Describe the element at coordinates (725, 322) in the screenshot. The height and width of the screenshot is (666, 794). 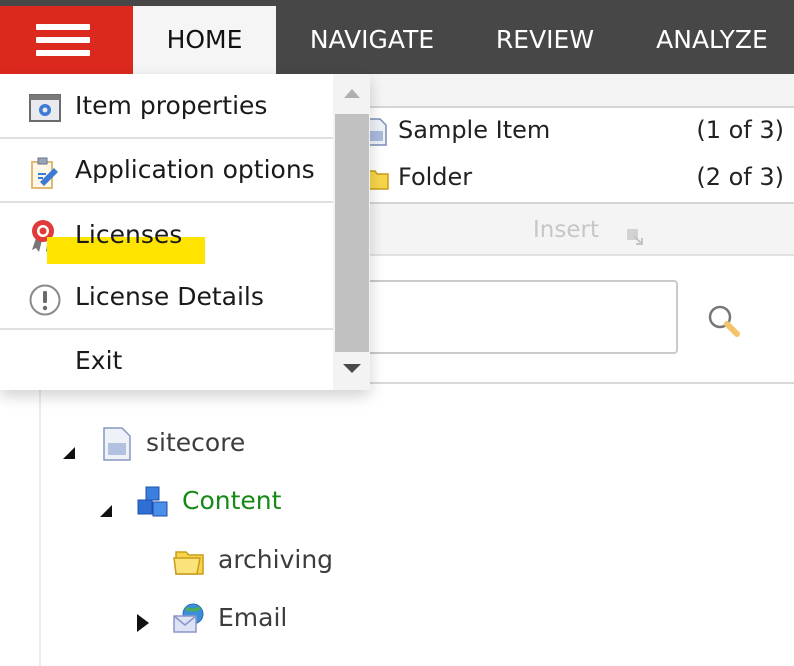
I see `search-icon` at that location.